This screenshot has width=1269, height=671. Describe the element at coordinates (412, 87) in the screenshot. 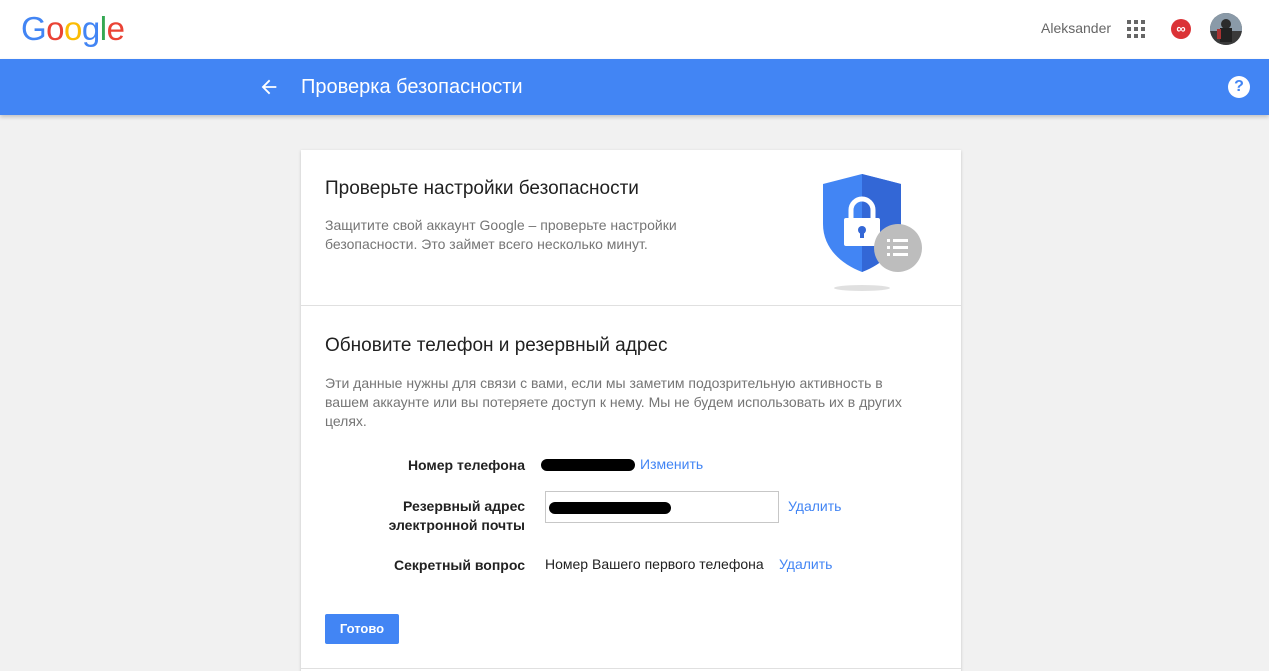

I see `page-title: Проверка безопасности` at that location.